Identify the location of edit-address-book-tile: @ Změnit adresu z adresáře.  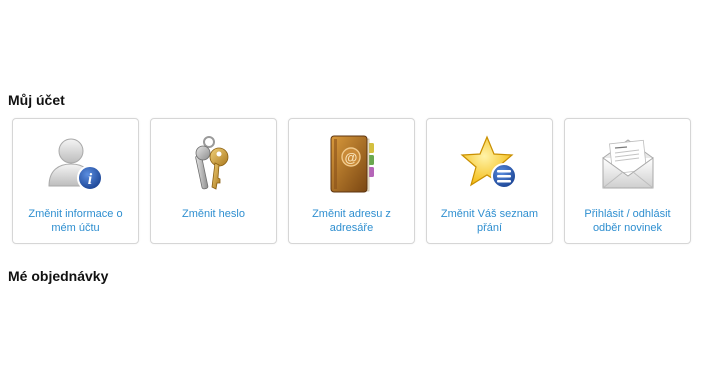
(351, 181).